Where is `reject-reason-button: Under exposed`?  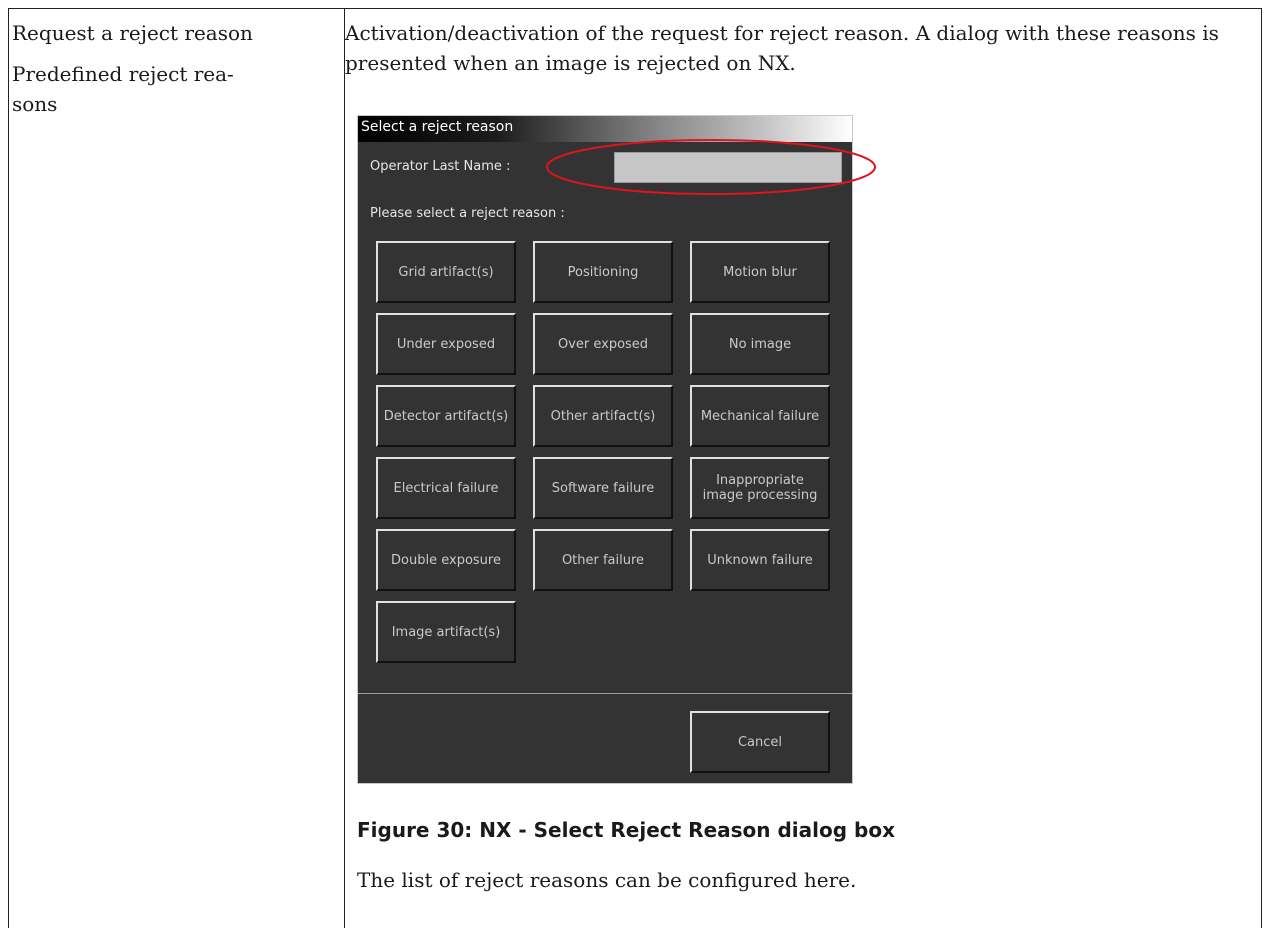
reject-reason-button: Under exposed is located at coordinates (446, 344).